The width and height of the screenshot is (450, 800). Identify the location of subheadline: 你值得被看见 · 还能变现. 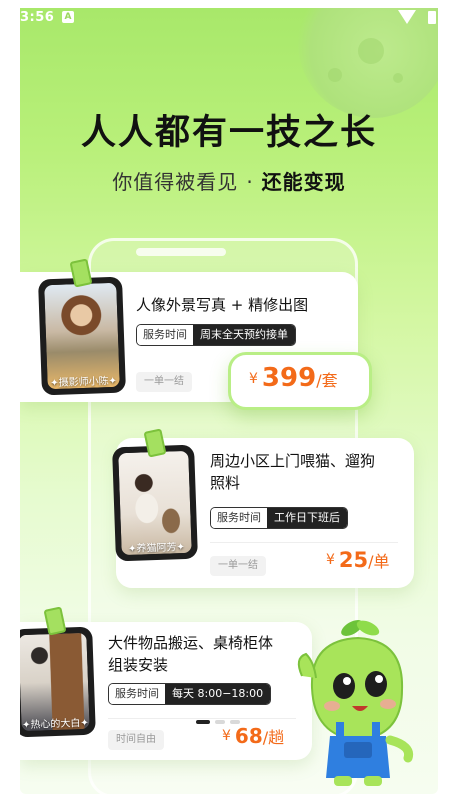
(229, 180).